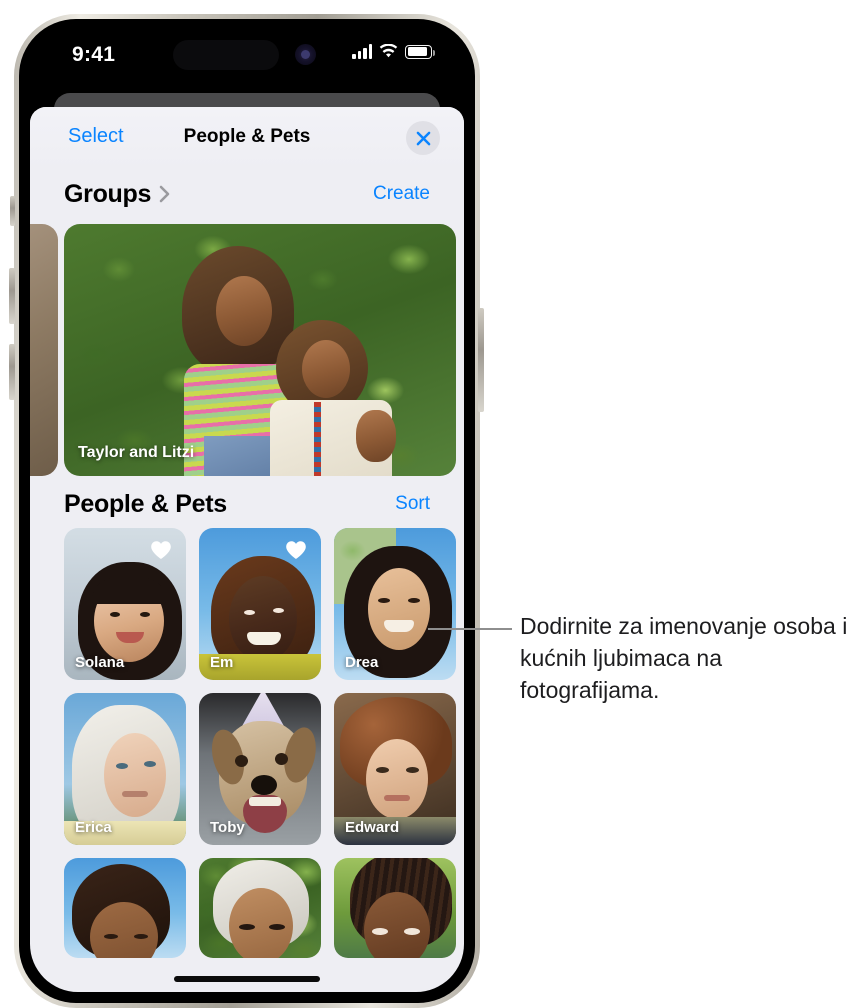 The width and height of the screenshot is (854, 1008). I want to click on callout-leader-line, so click(470, 629).